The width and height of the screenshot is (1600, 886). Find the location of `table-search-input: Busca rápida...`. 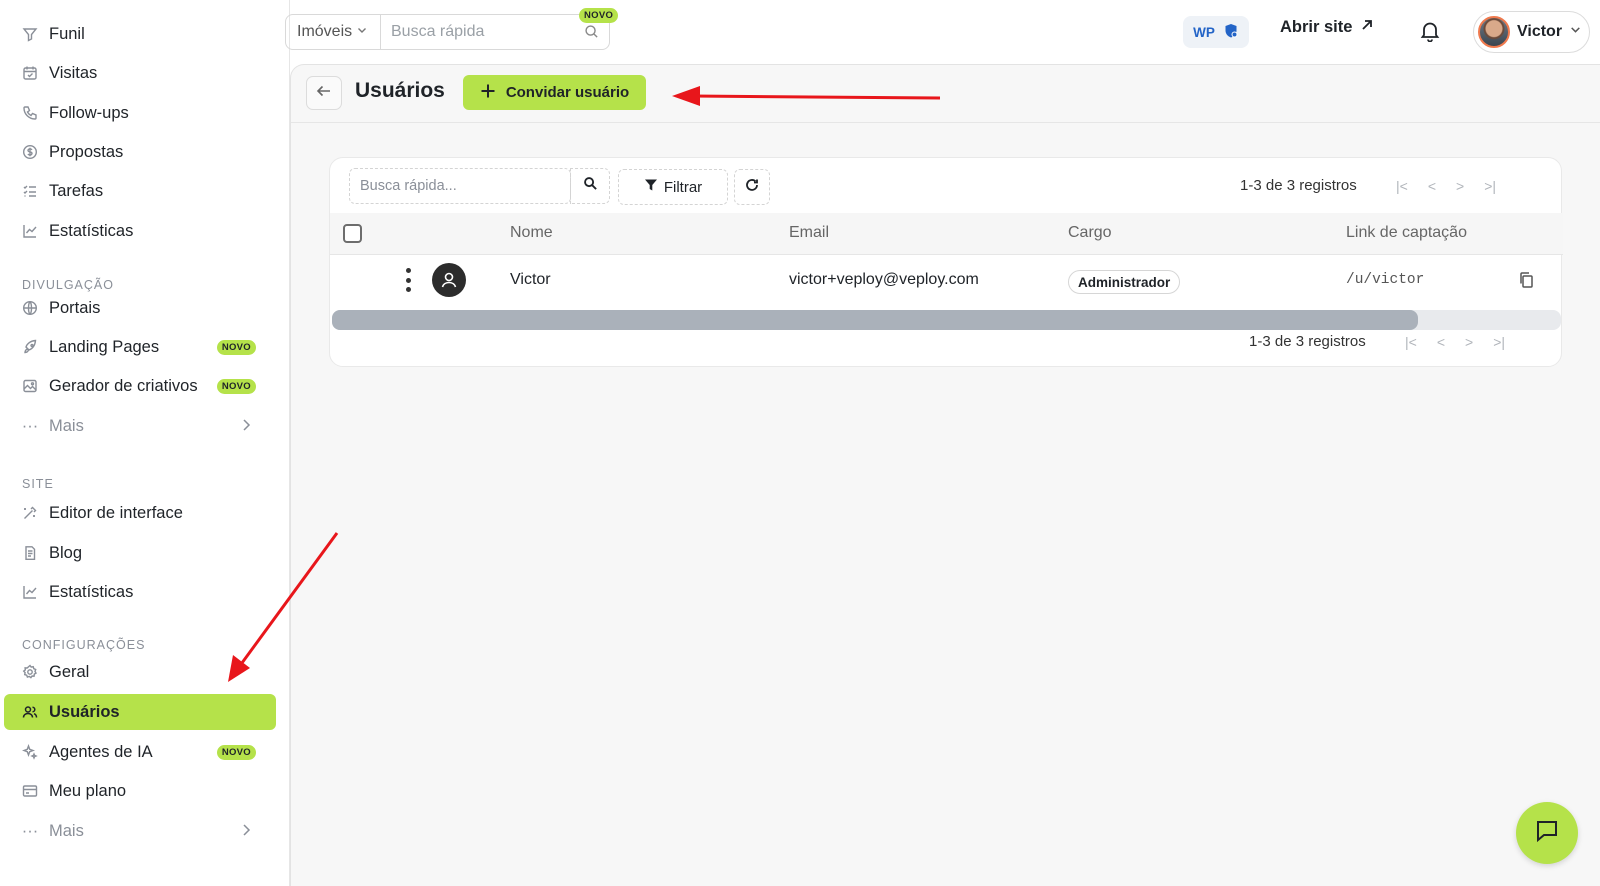

table-search-input: Busca rápida... is located at coordinates (460, 186).